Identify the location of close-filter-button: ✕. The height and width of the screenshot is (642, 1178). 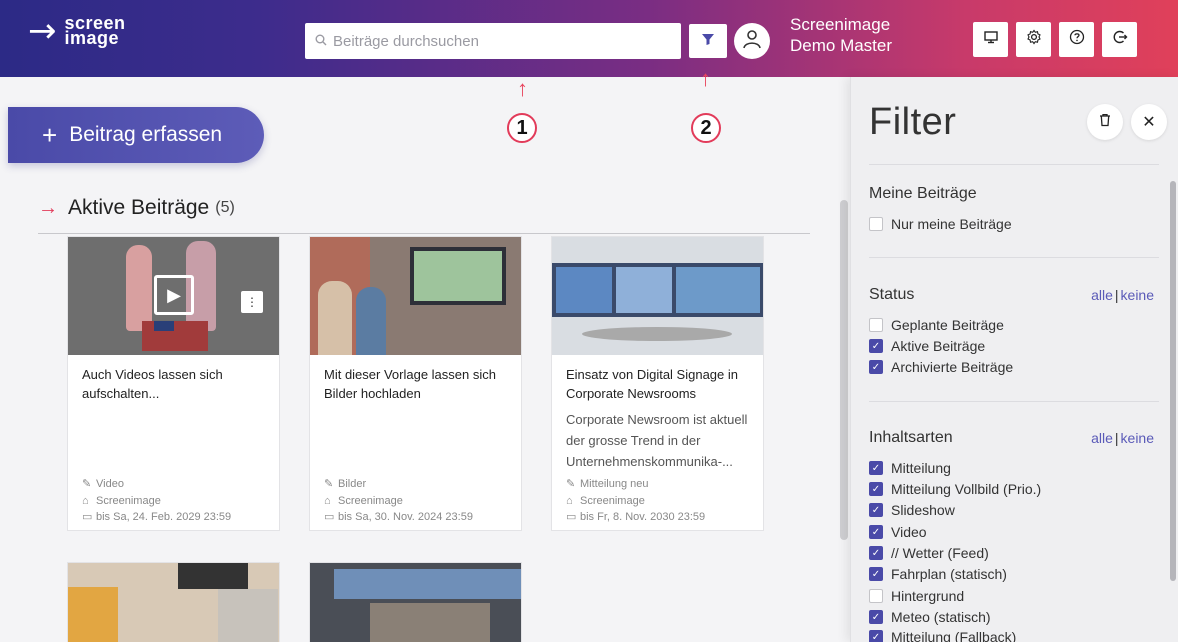
(1149, 122).